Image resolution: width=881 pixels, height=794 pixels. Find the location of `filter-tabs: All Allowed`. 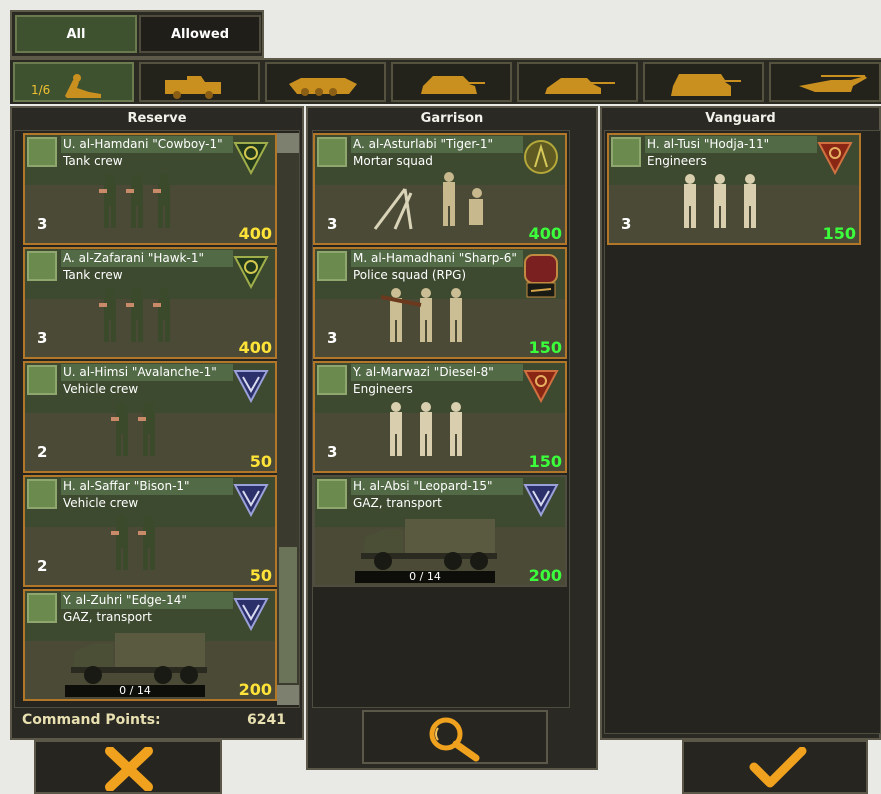

filter-tabs: All Allowed is located at coordinates (137, 34).